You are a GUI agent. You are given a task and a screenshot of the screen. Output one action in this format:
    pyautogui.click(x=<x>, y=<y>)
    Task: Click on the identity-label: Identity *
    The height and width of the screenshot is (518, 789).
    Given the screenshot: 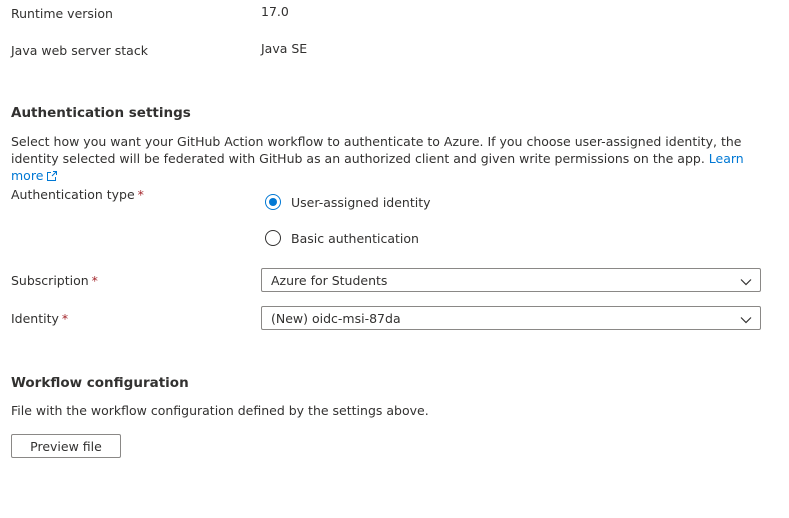 What is the action you would take?
    pyautogui.click(x=39, y=318)
    